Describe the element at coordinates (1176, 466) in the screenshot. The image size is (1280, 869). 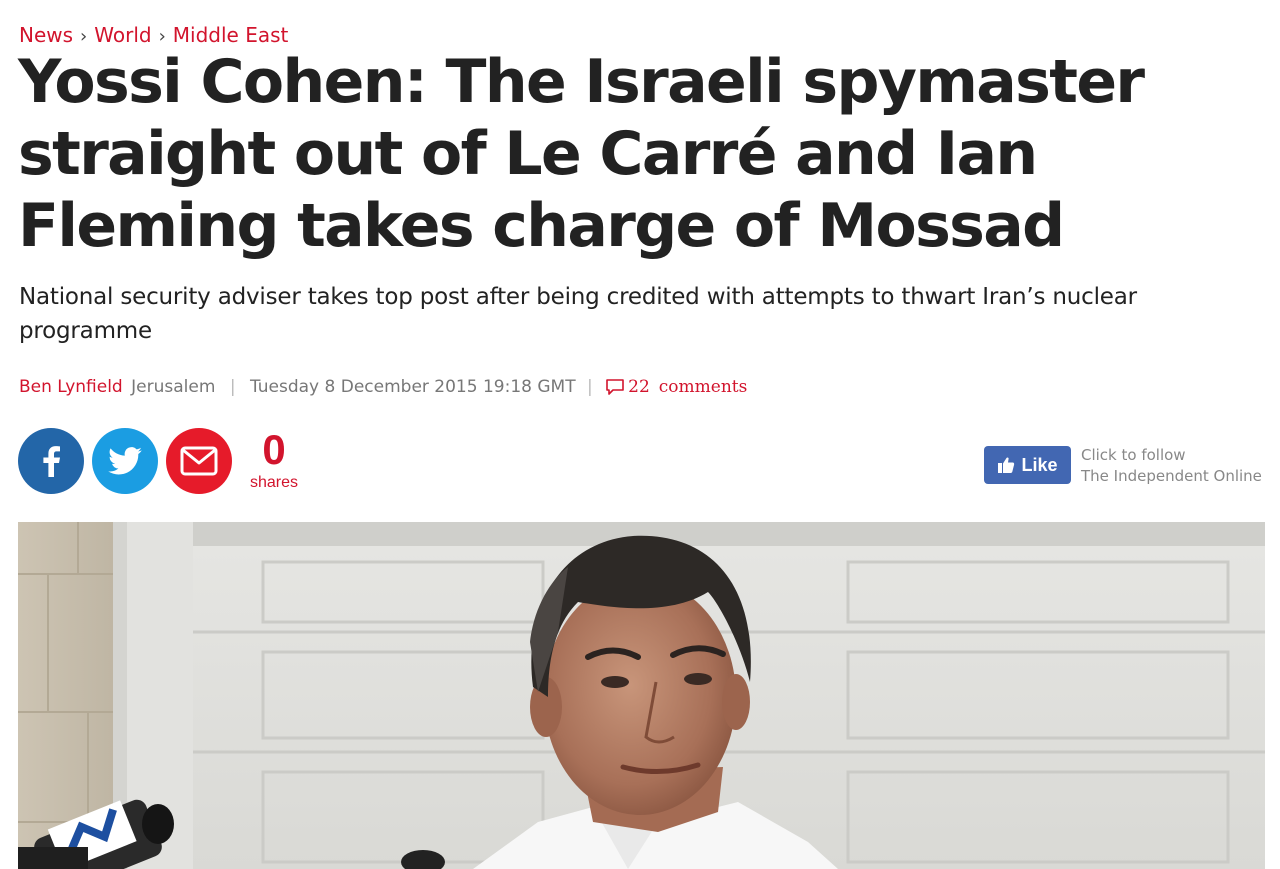
I see `follow-text: Click to follow The Independent Online` at that location.